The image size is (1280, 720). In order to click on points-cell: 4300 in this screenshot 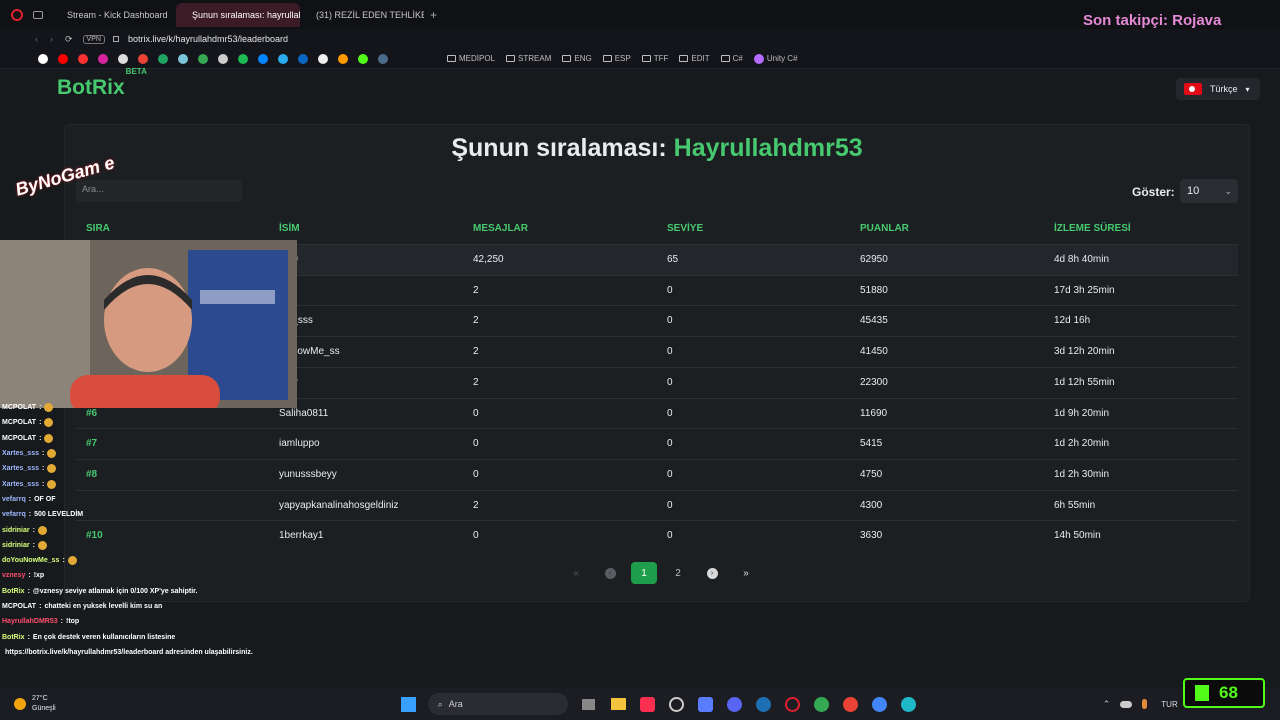, I will do `click(871, 505)`.